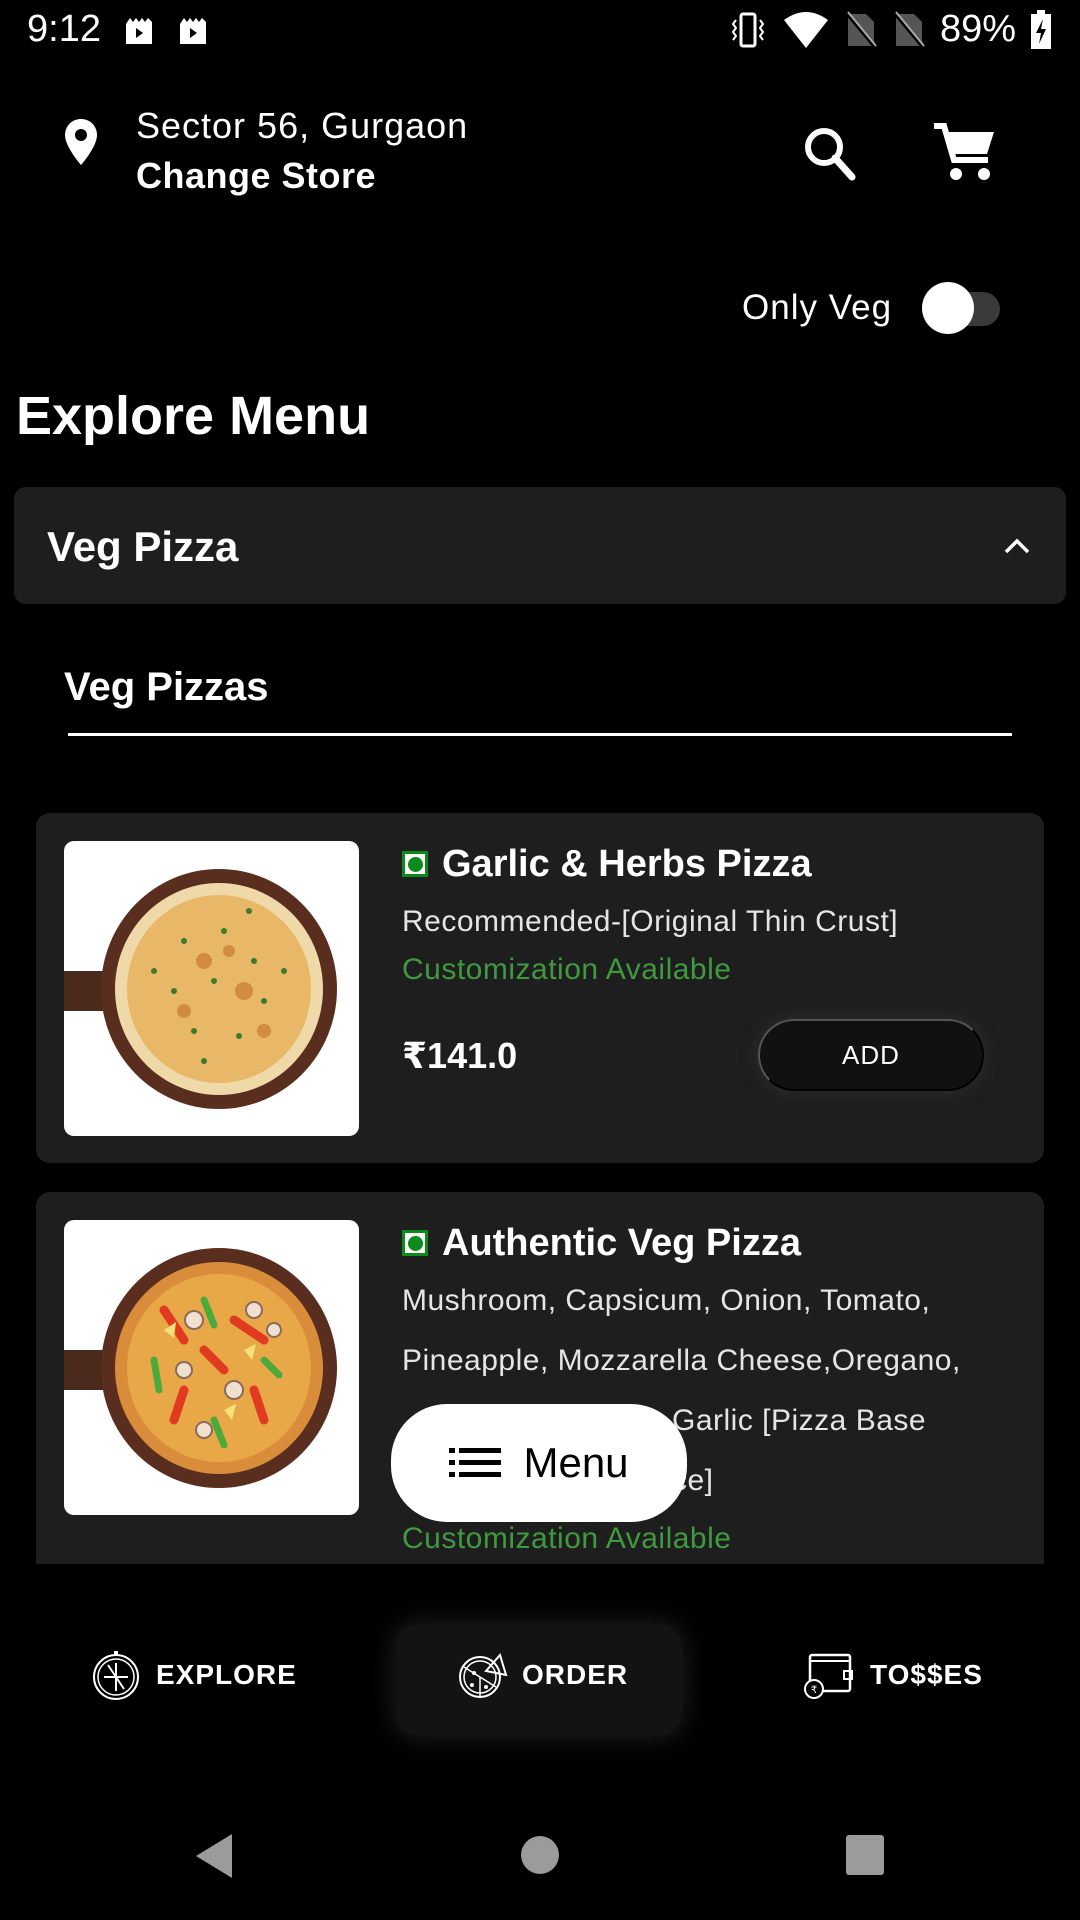 This screenshot has width=1080, height=1920. I want to click on recents-icon, so click(865, 1855).